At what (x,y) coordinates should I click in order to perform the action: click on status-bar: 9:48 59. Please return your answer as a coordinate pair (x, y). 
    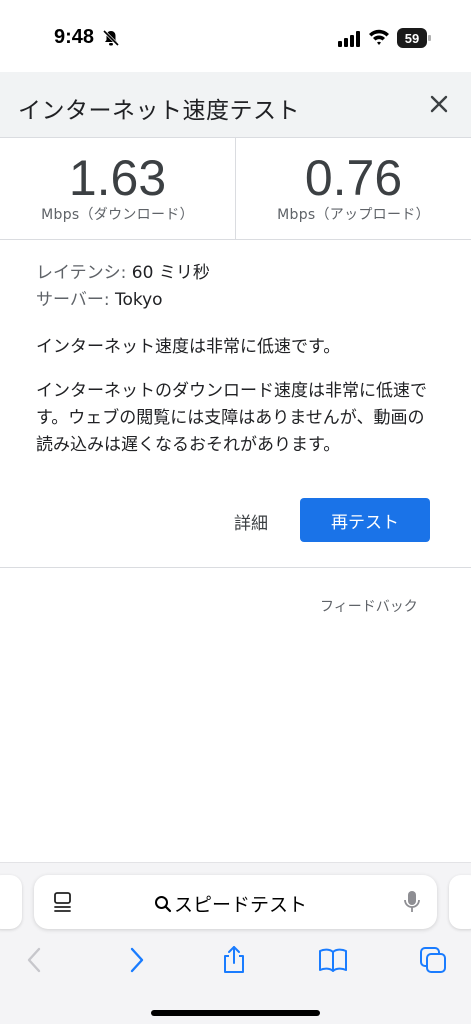
    Looking at the image, I should click on (235, 36).